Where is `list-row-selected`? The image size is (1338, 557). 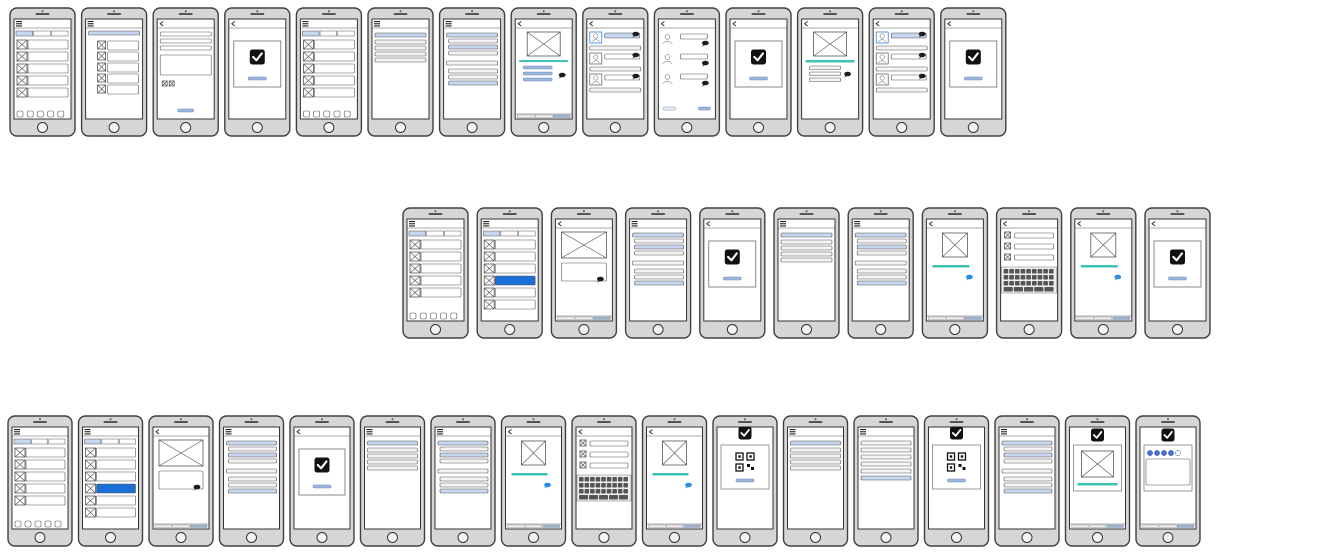 list-row-selected is located at coordinates (515, 280).